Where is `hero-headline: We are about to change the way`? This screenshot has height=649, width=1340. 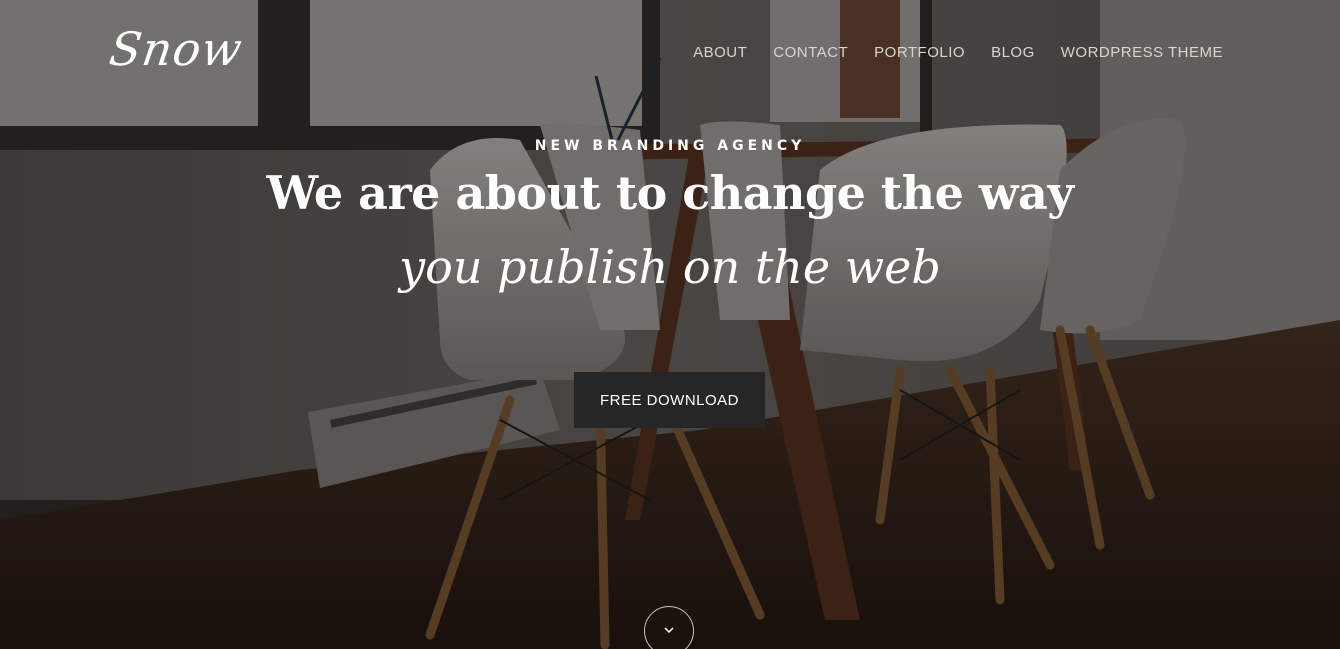
hero-headline: We are about to change the way is located at coordinates (670, 193).